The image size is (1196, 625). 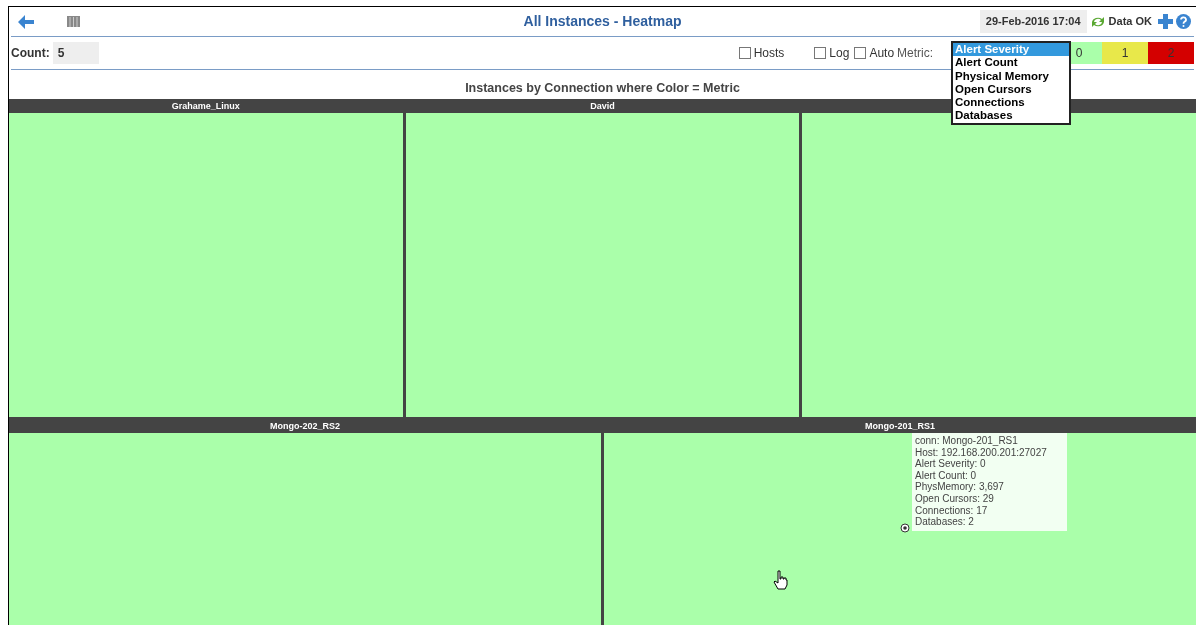 I want to click on checkbox-label: Auto, so click(x=882, y=53).